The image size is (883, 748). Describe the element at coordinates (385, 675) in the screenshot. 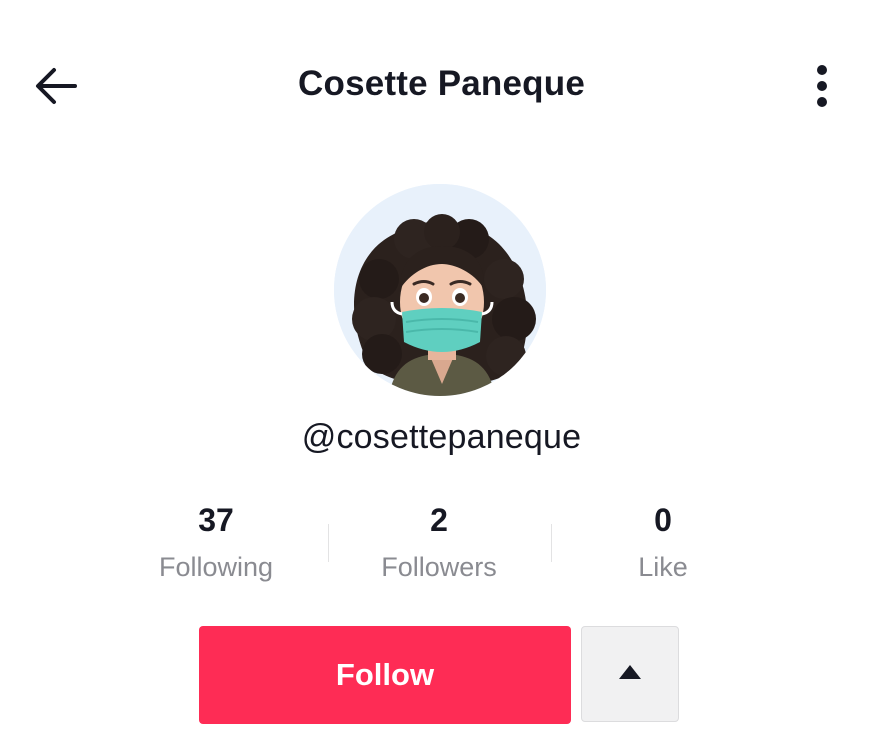

I see `follow-button: Follow` at that location.